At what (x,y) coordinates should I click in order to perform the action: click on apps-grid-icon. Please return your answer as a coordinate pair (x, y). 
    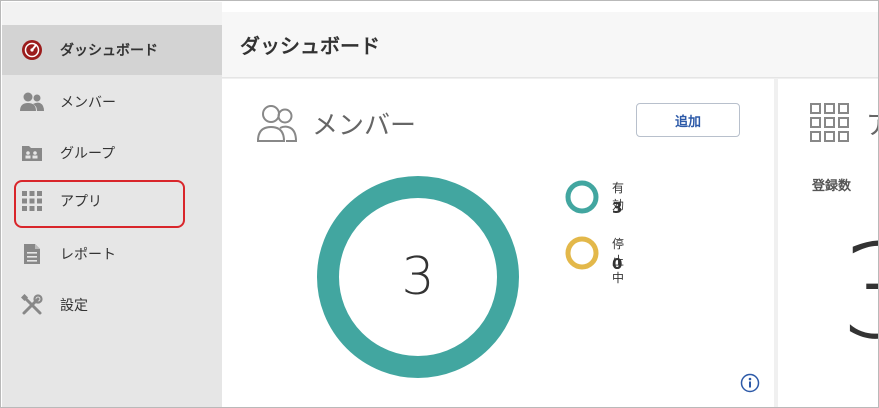
    Looking at the image, I should click on (32, 201).